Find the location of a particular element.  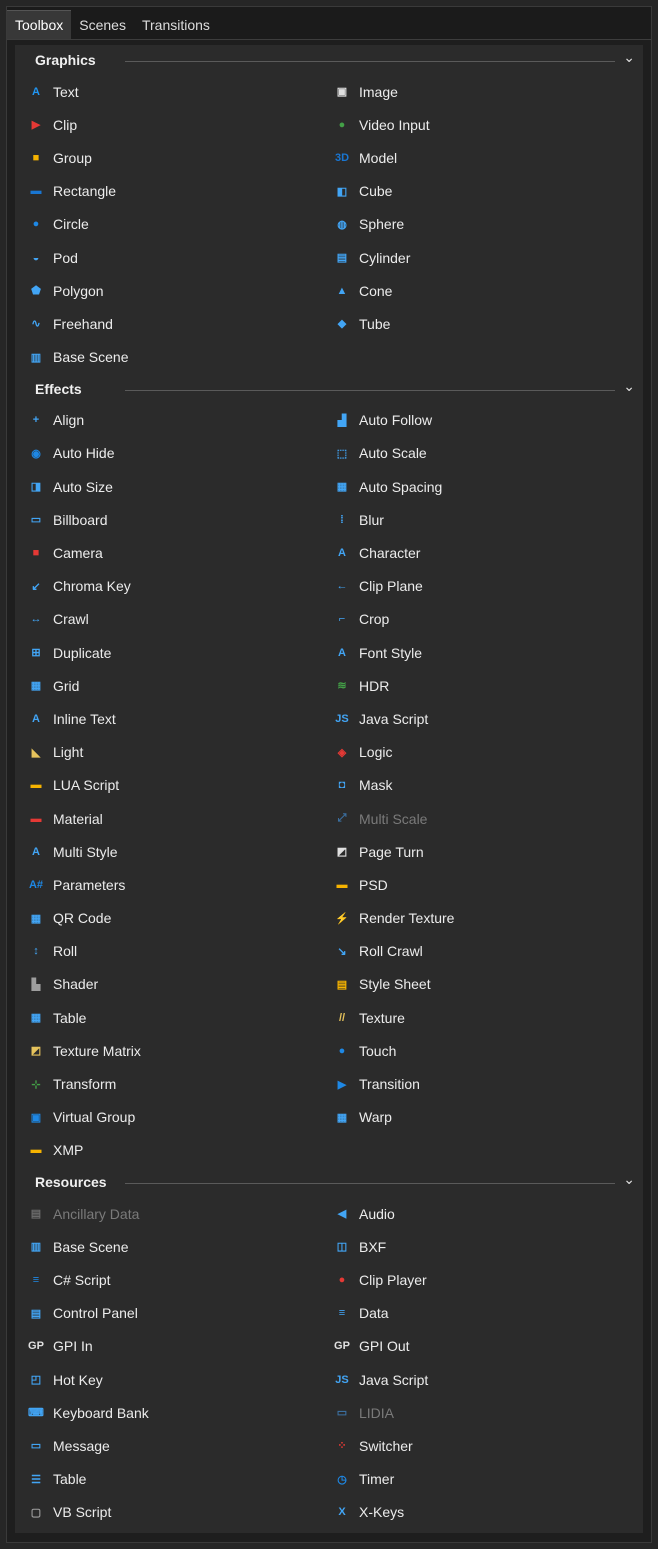

toolbox-item-hot-key: ◰ Hot Key is located at coordinates (168, 1379).